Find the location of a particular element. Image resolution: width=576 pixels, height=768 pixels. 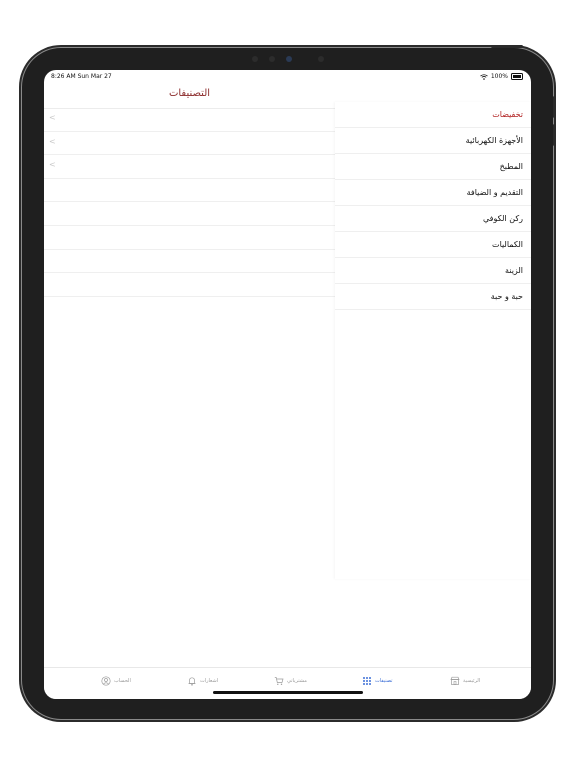

category-item-accessories: الكماليات is located at coordinates (433, 245).